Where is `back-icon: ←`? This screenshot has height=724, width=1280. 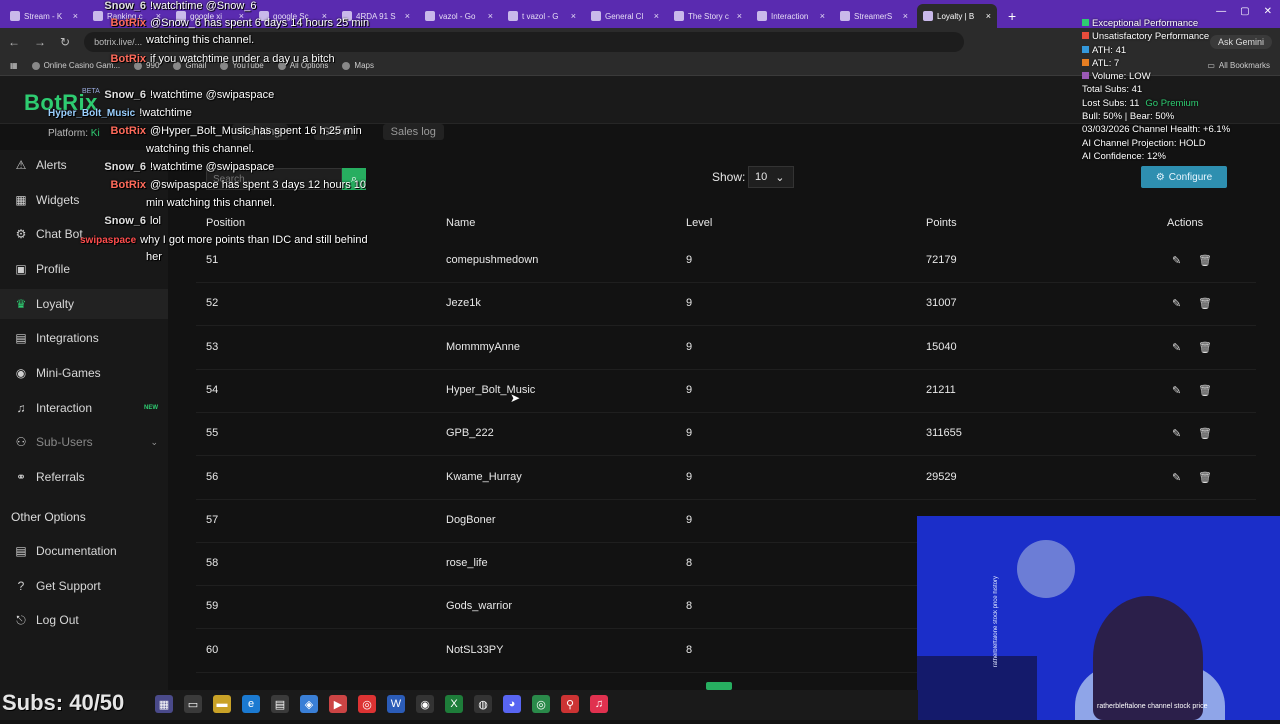
back-icon: ← is located at coordinates (14, 42).